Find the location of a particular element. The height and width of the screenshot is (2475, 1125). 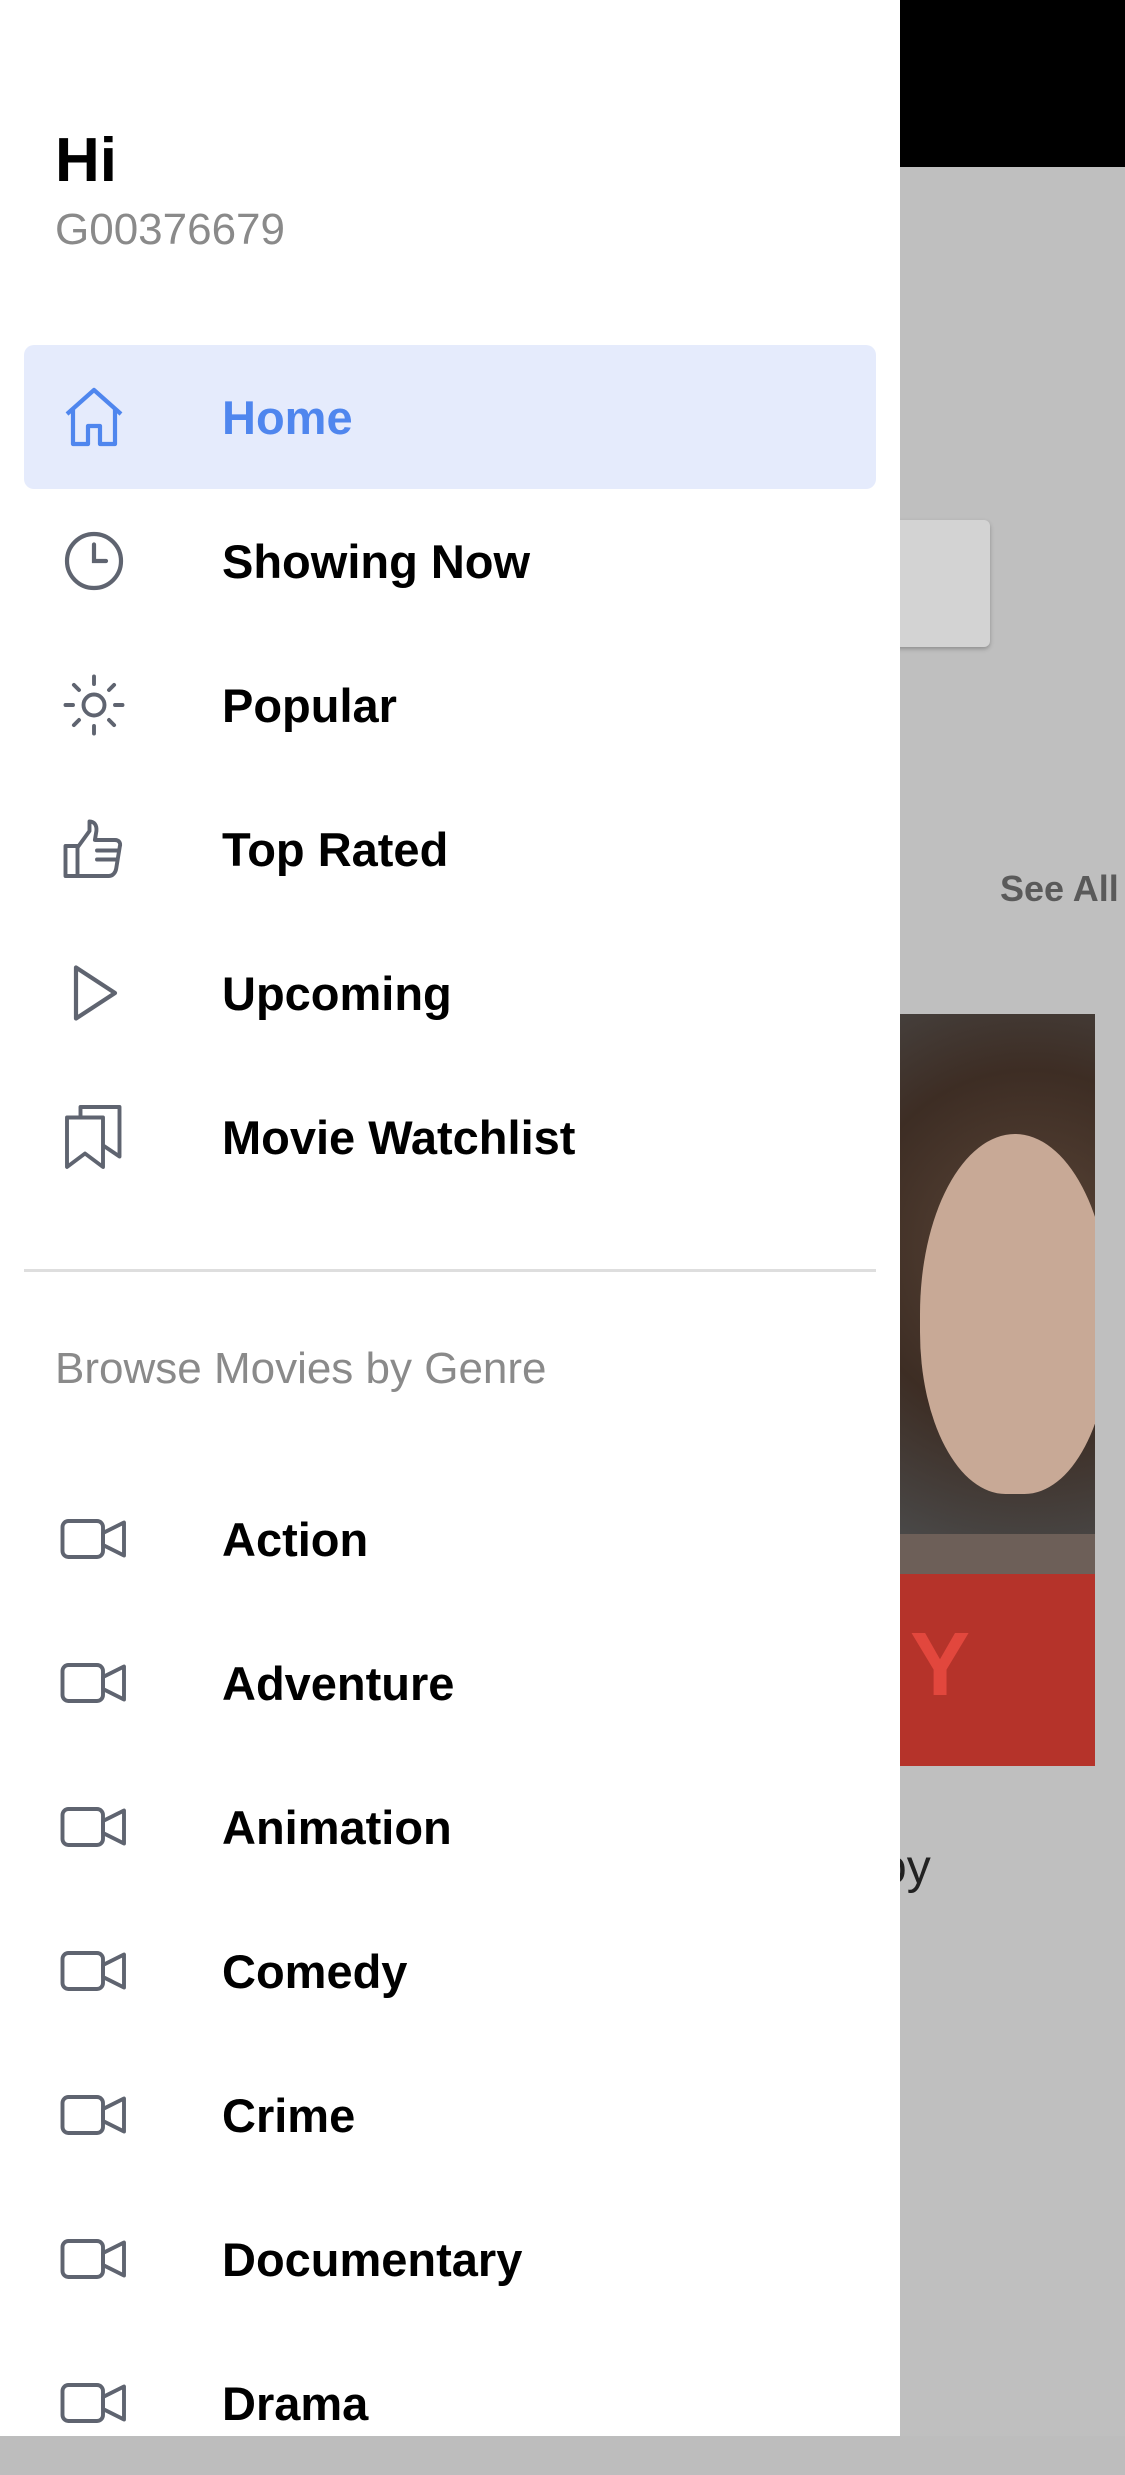

genre-item-drama: Drama is located at coordinates (450, 2403).